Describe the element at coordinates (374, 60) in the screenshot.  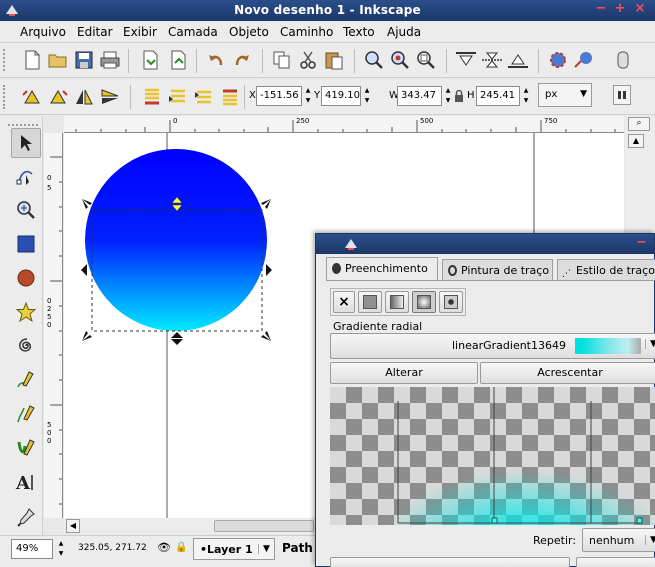
I see `zoom-selection-icon` at that location.